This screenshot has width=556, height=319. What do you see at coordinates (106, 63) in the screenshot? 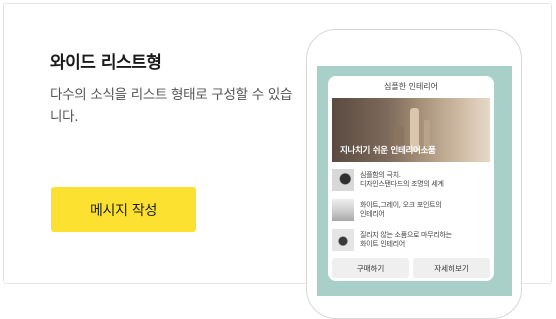
I see `template-title: 와이드 리스트형` at bounding box center [106, 63].